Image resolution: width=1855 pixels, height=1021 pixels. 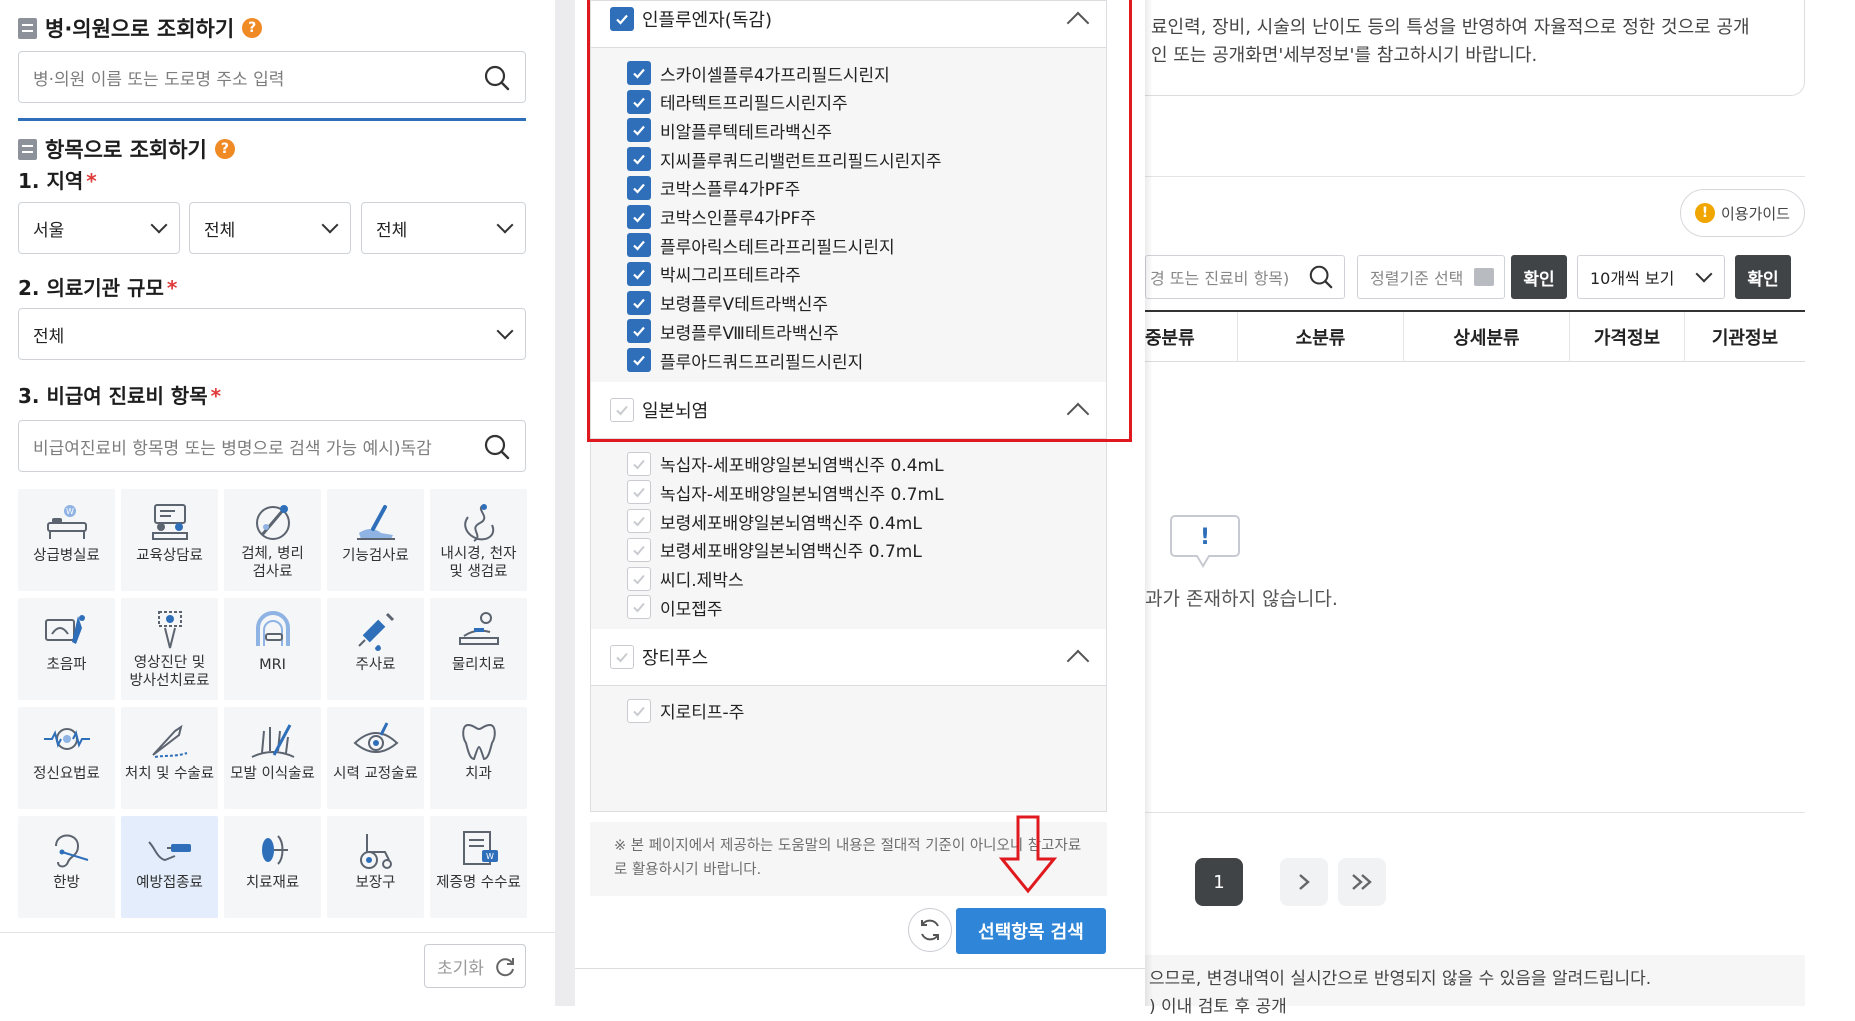 I want to click on category-tile: 기능검사료, so click(x=375, y=540).